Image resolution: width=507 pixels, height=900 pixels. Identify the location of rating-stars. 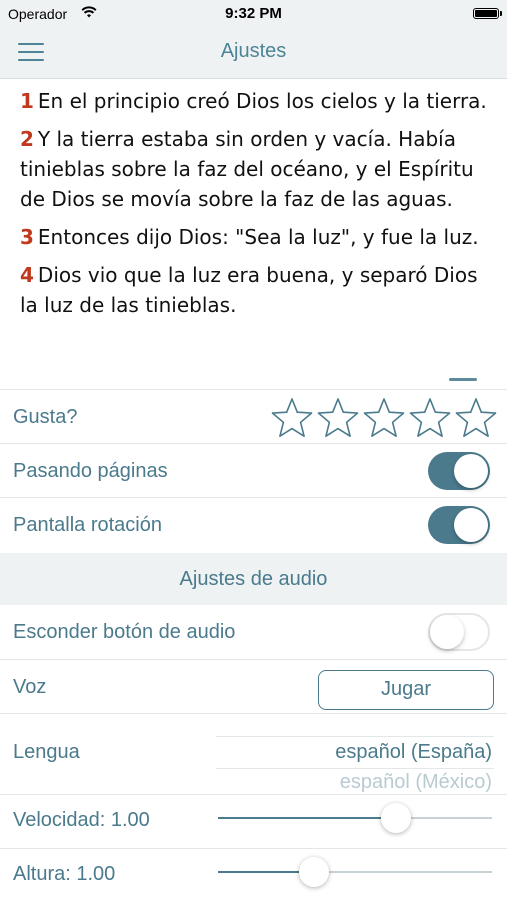
(384, 418).